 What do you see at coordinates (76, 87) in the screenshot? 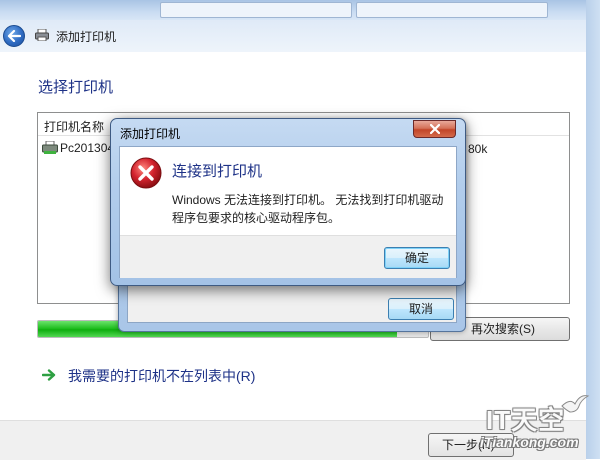
I see `section-title: 选择打印机` at bounding box center [76, 87].